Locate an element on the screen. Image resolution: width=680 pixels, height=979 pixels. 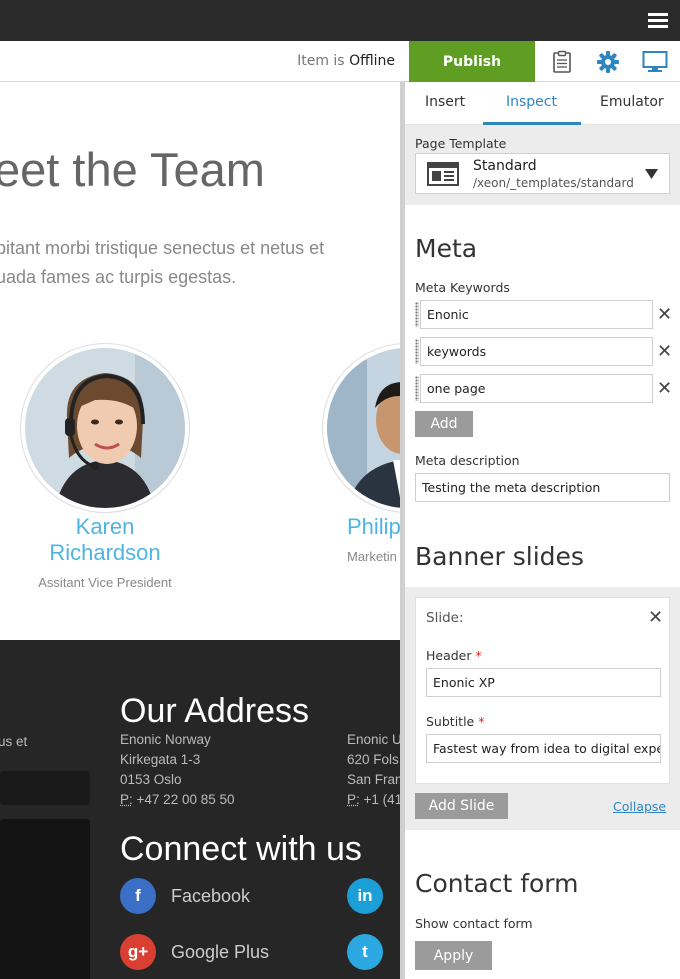
social-twitter-link: t is located at coordinates (365, 952).